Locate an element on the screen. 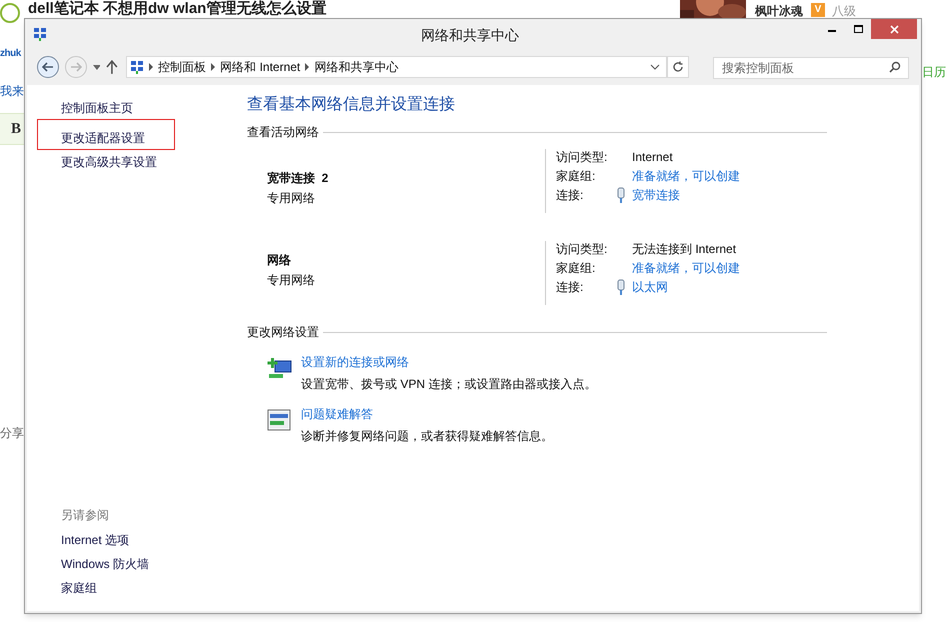  search-icon is located at coordinates (895, 67).